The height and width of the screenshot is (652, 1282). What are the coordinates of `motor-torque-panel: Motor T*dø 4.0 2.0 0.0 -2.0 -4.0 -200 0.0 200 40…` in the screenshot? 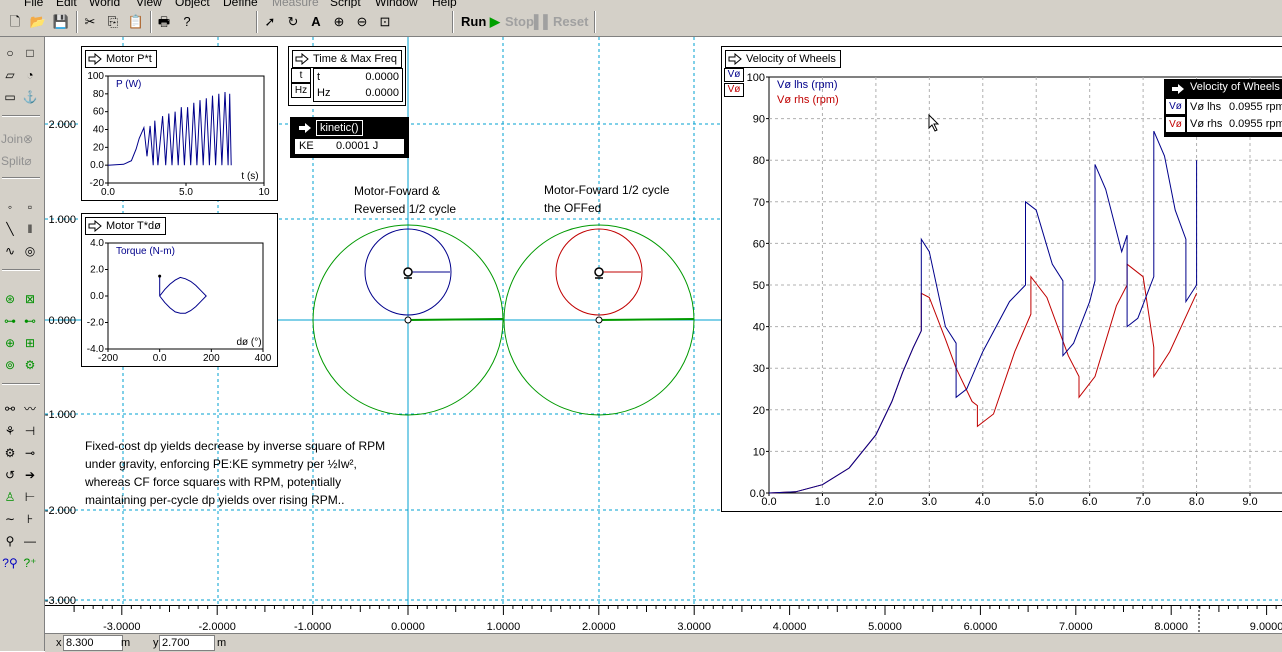 It's located at (179, 290).